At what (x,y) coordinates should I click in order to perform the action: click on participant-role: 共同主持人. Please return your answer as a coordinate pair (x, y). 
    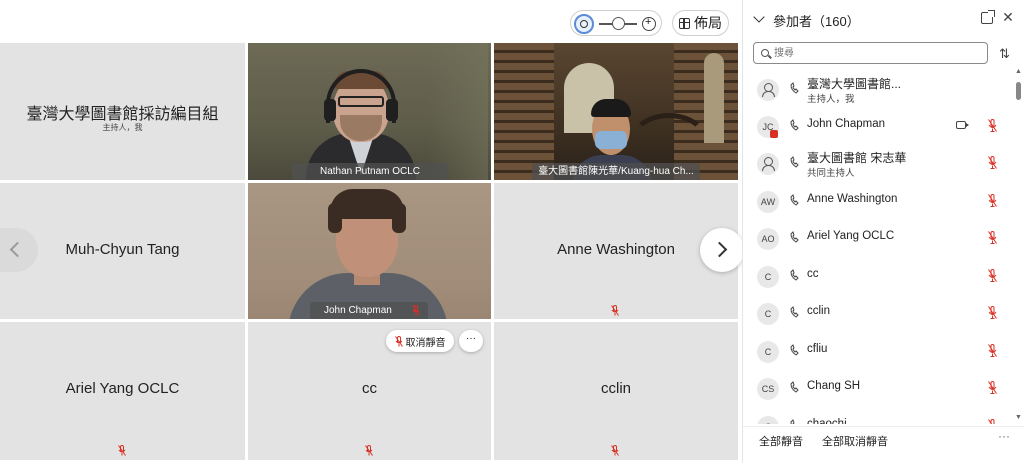
    Looking at the image, I should click on (831, 173).